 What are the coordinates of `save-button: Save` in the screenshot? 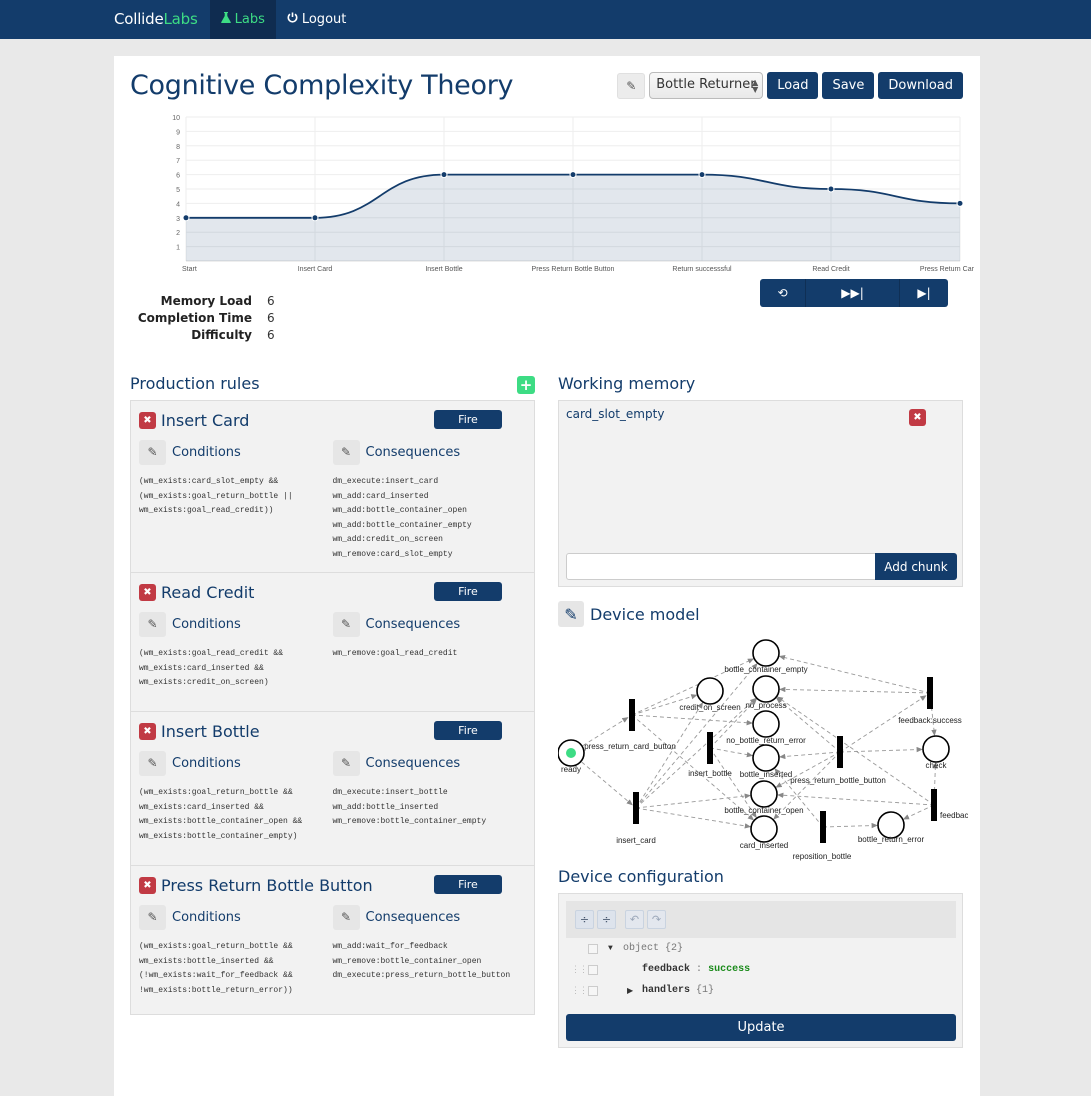 It's located at (848, 85).